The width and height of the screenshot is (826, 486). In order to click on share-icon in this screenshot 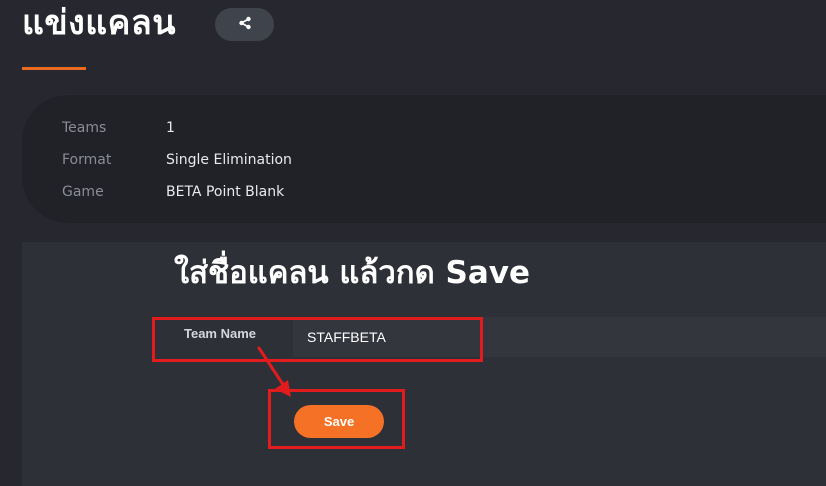, I will do `click(245, 24)`.